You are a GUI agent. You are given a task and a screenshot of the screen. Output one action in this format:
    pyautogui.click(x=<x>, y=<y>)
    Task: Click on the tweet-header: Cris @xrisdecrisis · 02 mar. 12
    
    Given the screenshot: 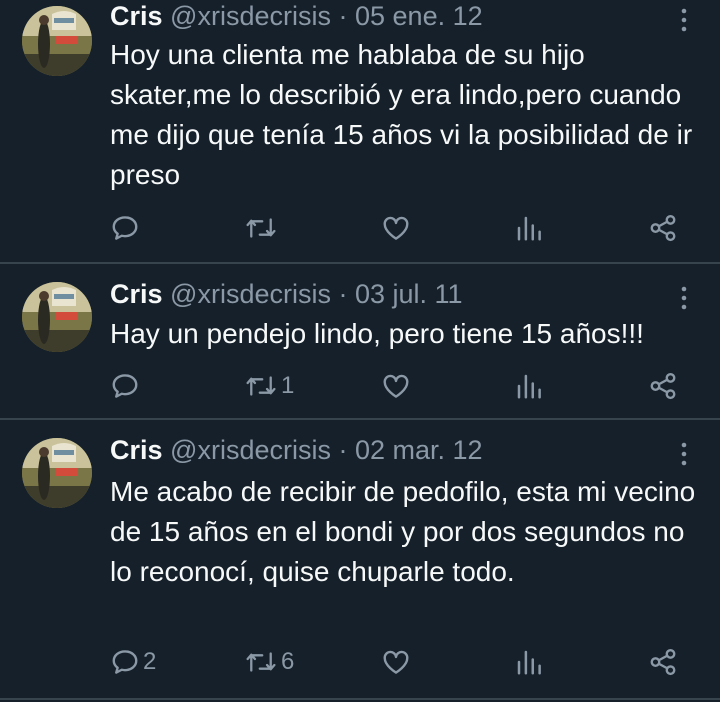 What is the action you would take?
    pyautogui.click(x=296, y=450)
    